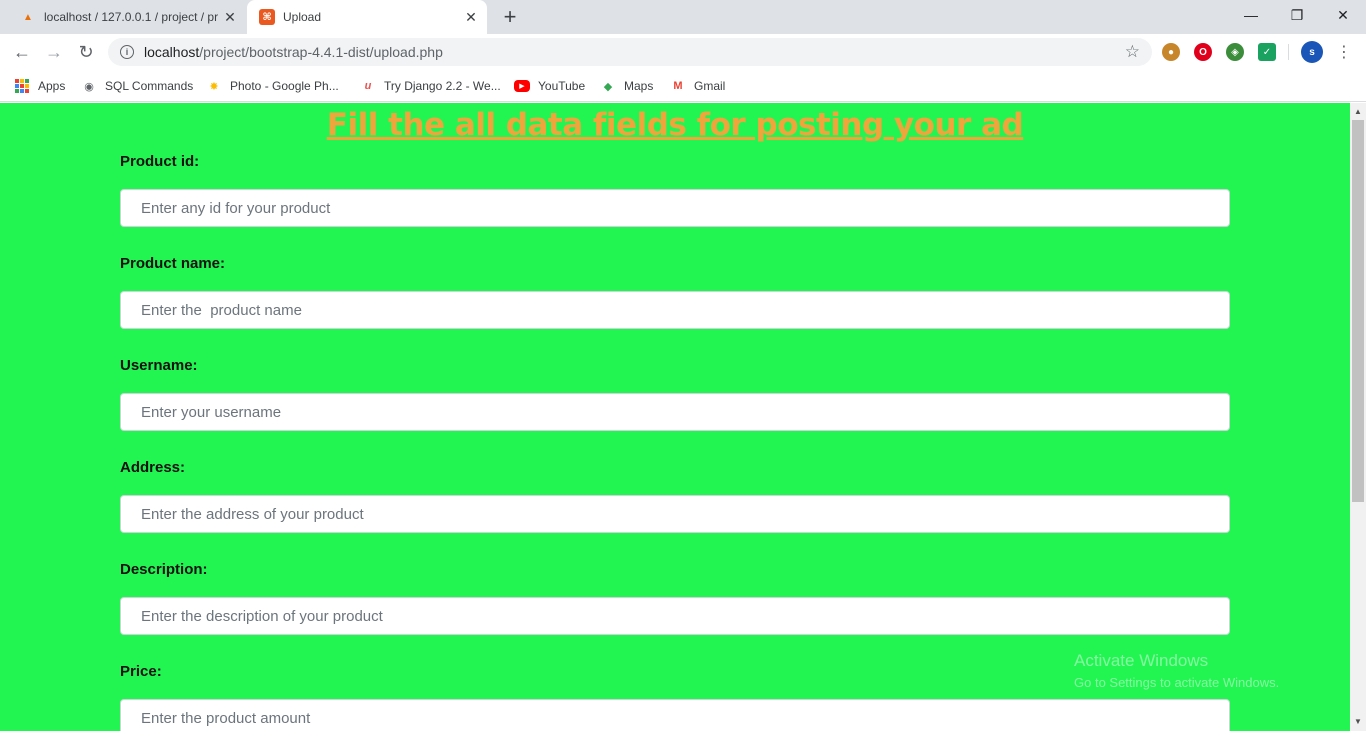 This screenshot has width=1366, height=731. Describe the element at coordinates (367, 17) in the screenshot. I see `tab-upload: ⌘ Upload ✕` at that location.